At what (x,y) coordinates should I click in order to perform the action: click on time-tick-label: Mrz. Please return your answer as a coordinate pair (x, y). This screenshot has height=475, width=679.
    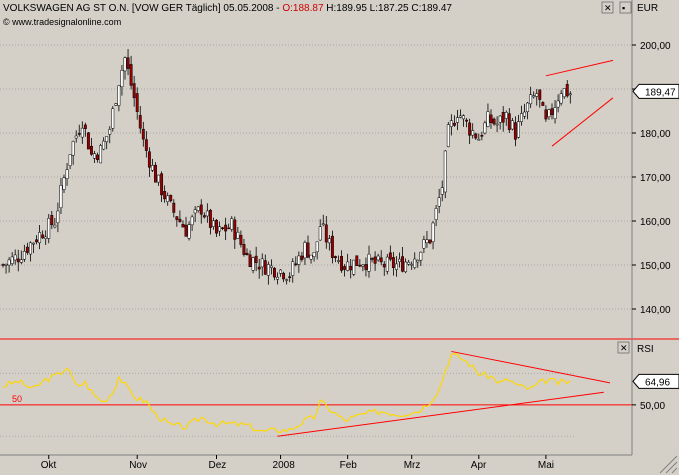
    Looking at the image, I should click on (412, 465).